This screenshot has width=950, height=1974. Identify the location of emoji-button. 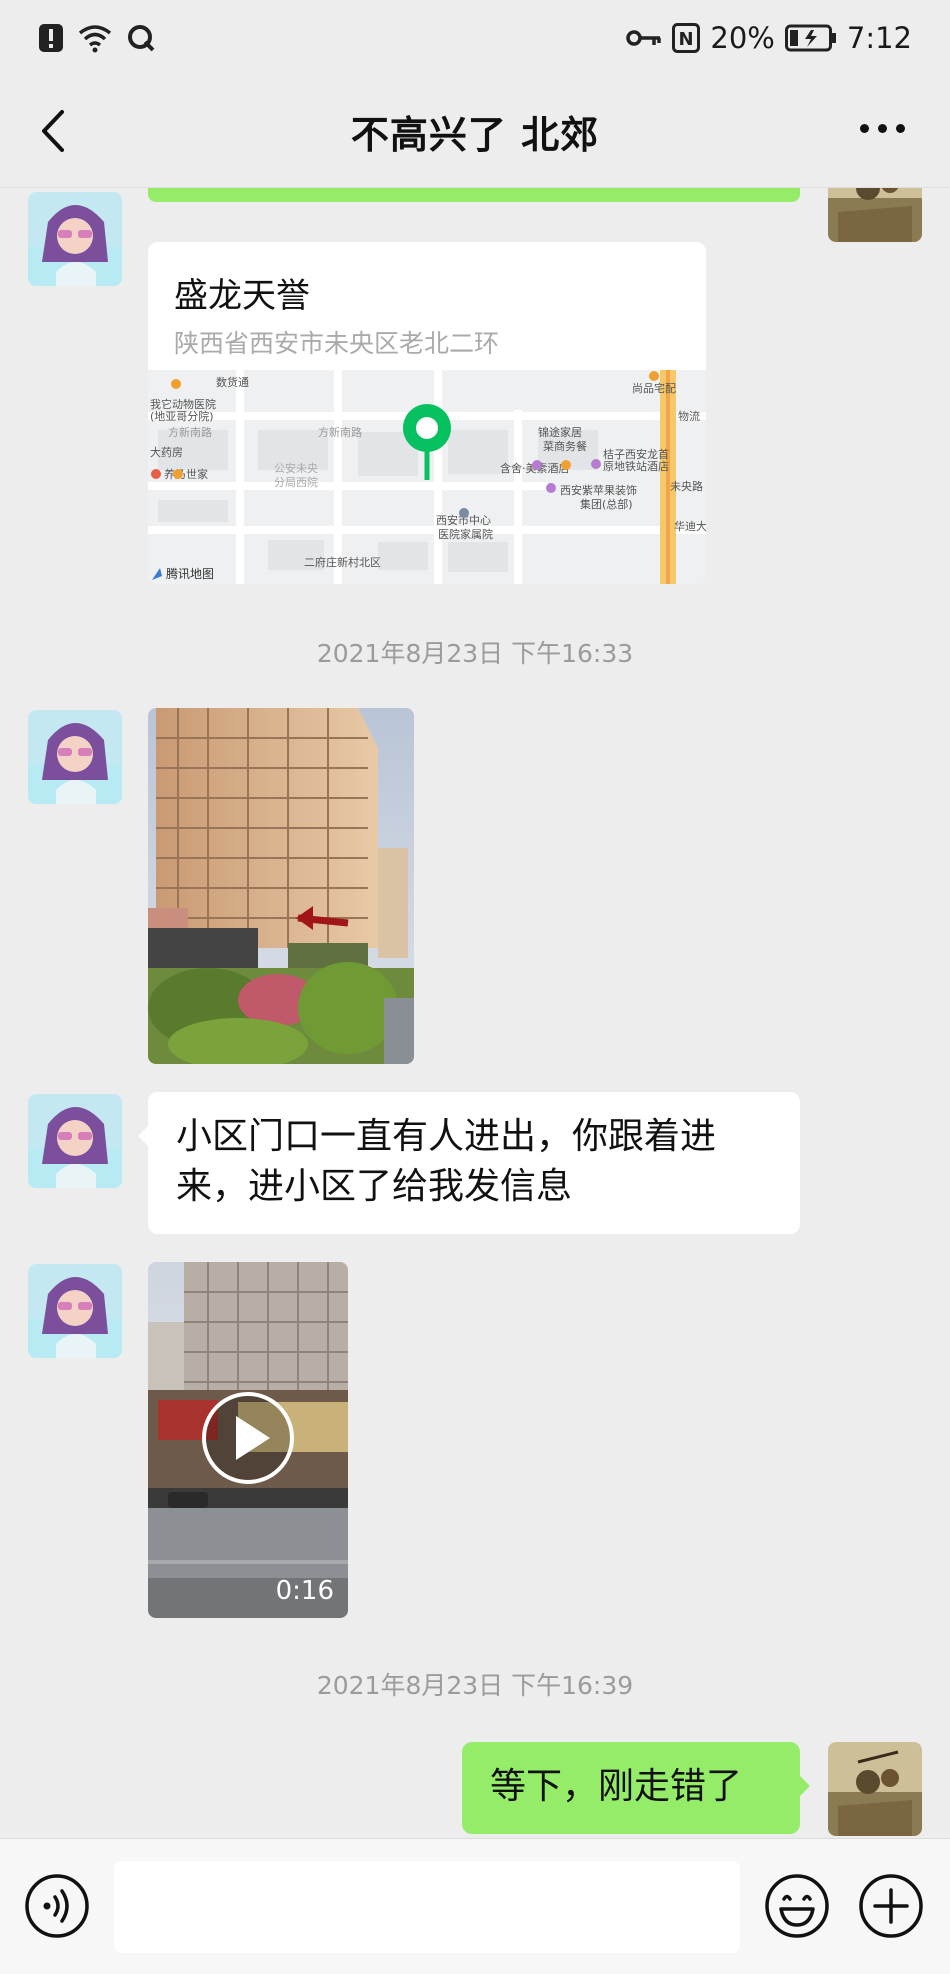
(797, 1906).